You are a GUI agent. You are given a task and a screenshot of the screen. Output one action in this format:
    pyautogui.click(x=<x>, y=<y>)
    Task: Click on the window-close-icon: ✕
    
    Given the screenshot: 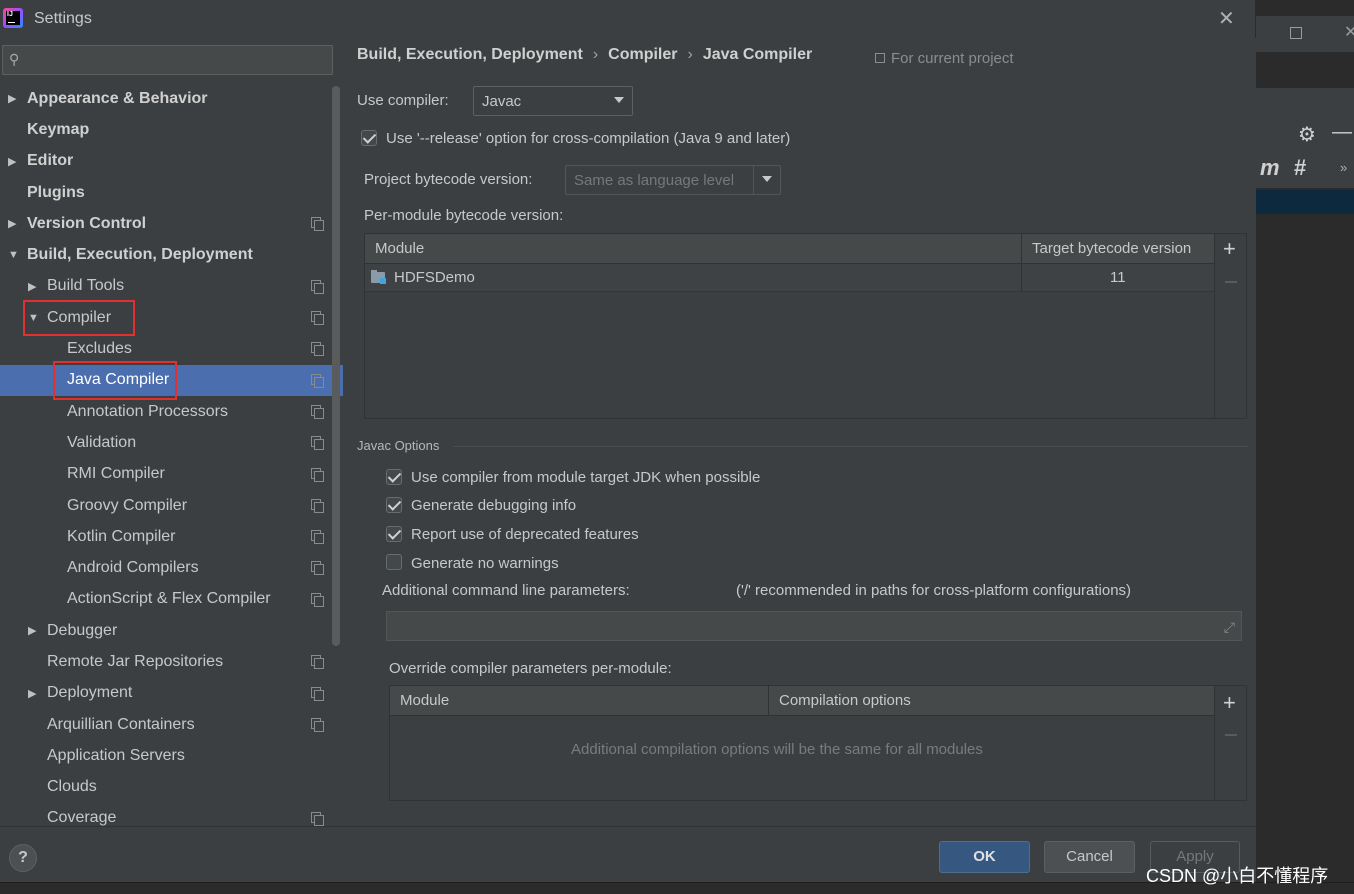 What is the action you would take?
    pyautogui.click(x=1349, y=32)
    